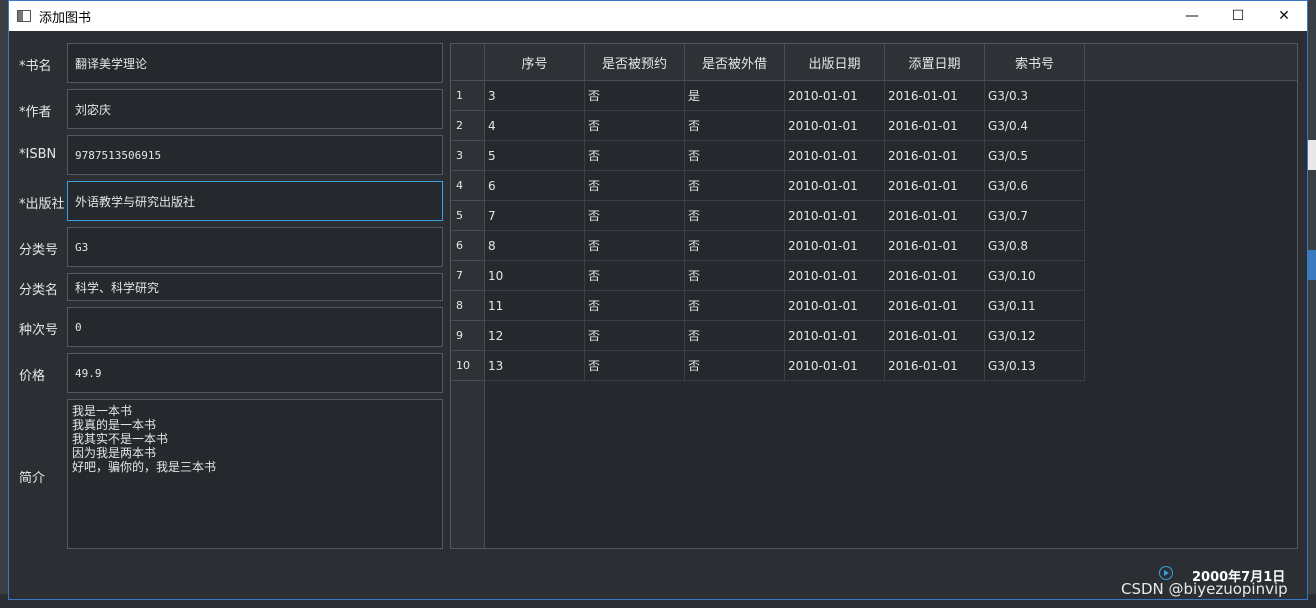 The height and width of the screenshot is (608, 1316). I want to click on table-row: 8 否否 2010-01-01 2016-01-01 G3/0.8, so click(785, 246).